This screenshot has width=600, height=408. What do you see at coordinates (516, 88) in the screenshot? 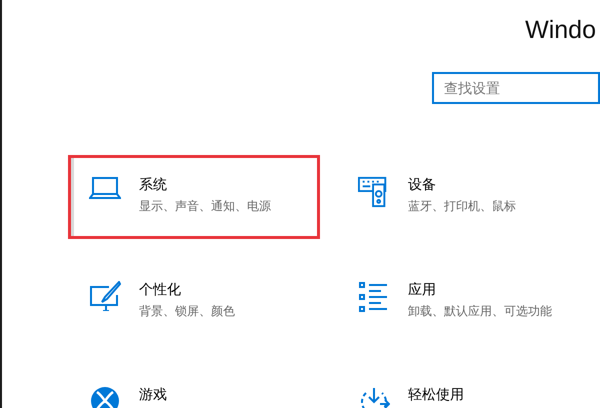
I see `search-field: 查找设置` at bounding box center [516, 88].